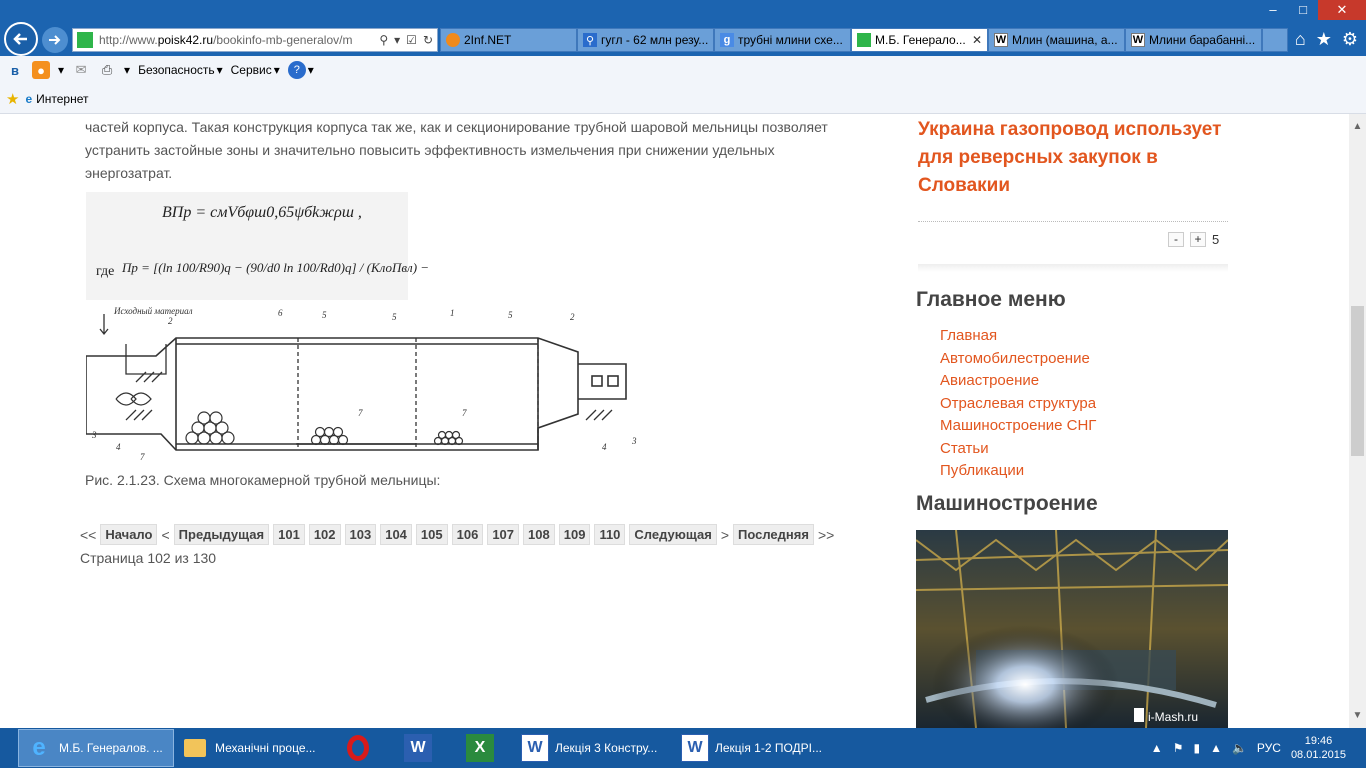  What do you see at coordinates (483, 748) in the screenshot?
I see `taskbar-excel: X` at bounding box center [483, 748].